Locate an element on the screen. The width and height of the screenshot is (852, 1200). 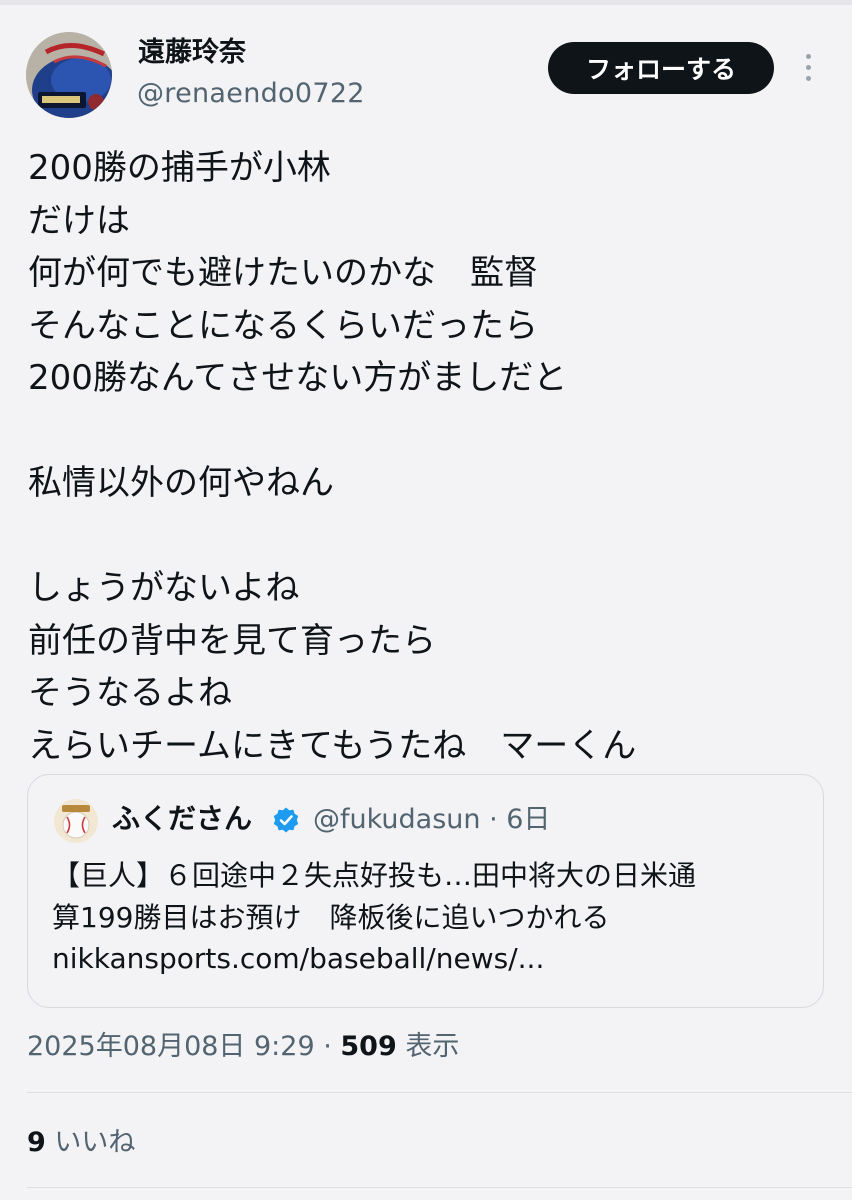
likes-count: 9 is located at coordinates (36, 1142).